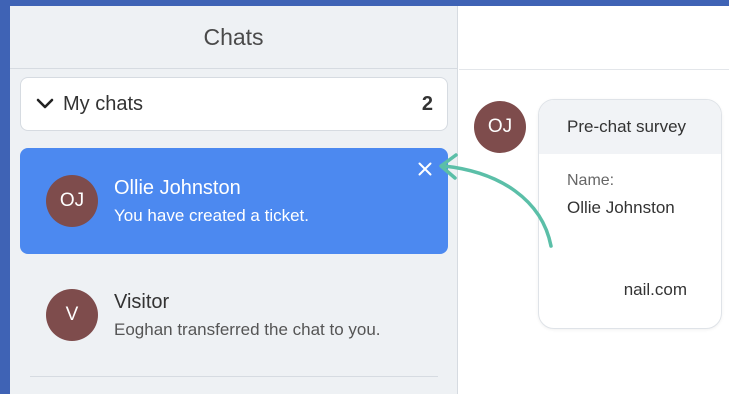  Describe the element at coordinates (45, 103) in the screenshot. I see `chevron-down-icon` at that location.